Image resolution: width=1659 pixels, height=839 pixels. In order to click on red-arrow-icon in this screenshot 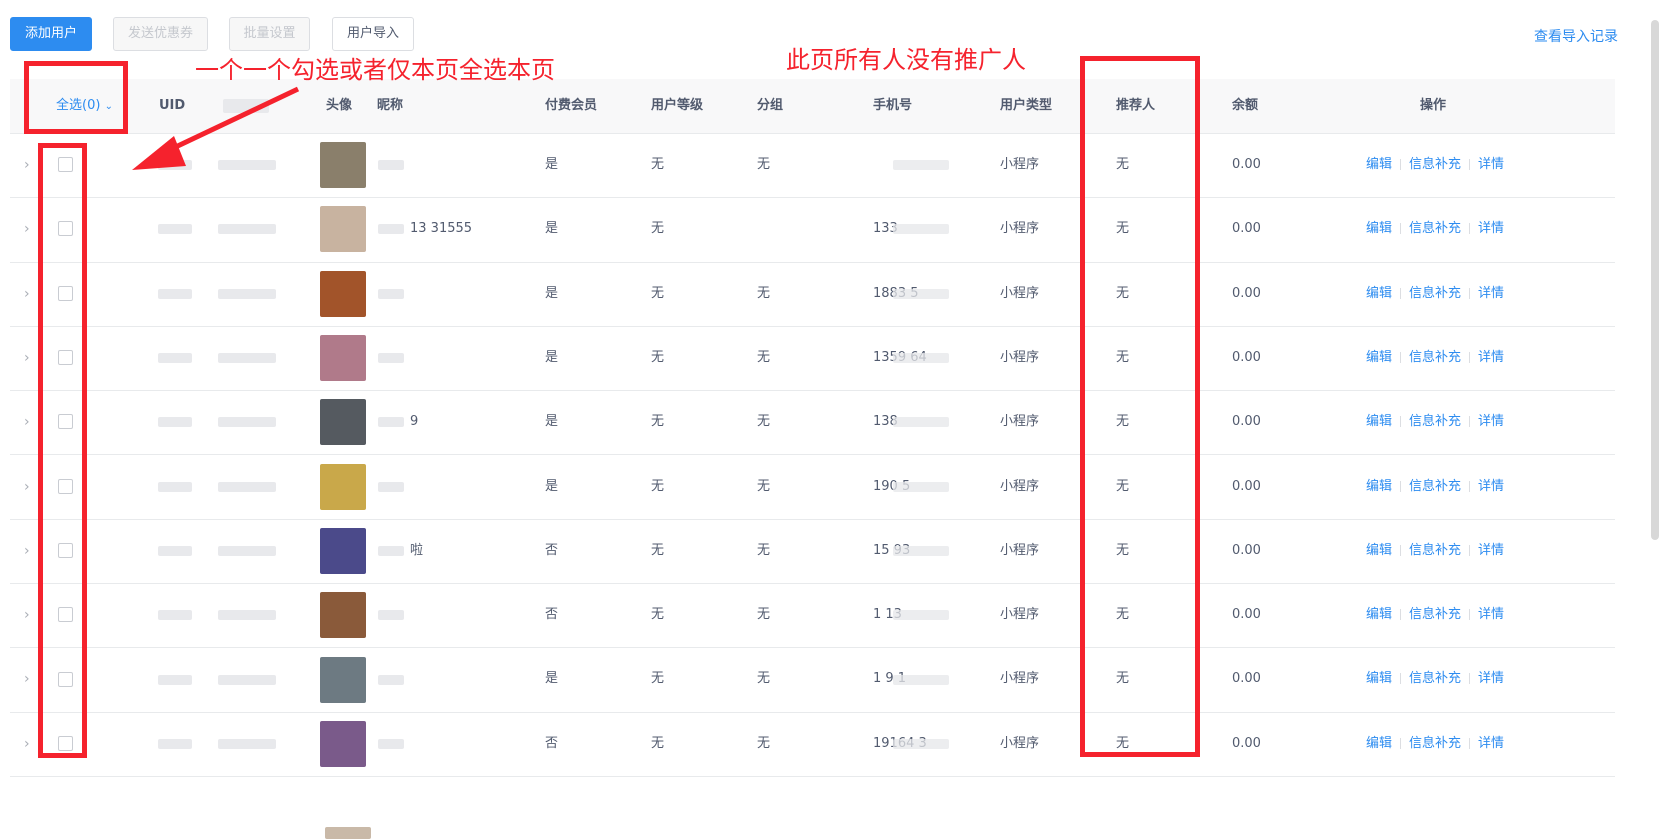, I will do `click(216, 128)`.